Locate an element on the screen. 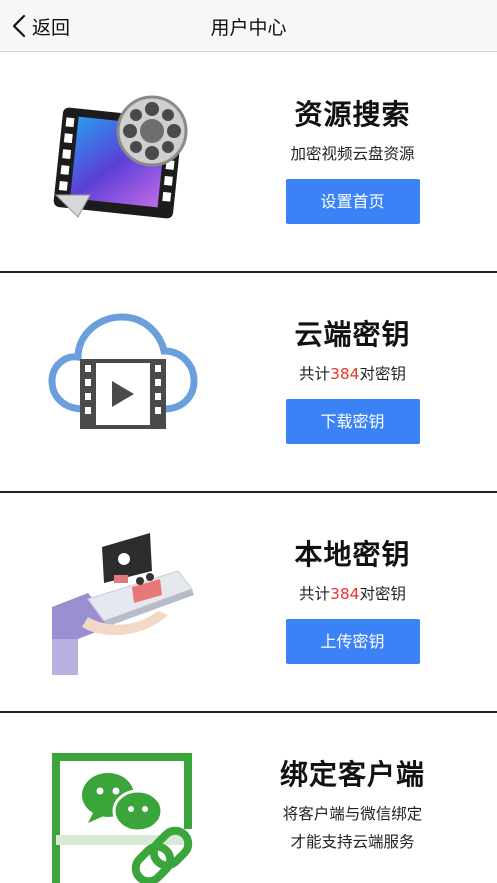 This screenshot has height=883, width=497. section-subtitle-line2: 才能支持云端服务 is located at coordinates (352, 842).